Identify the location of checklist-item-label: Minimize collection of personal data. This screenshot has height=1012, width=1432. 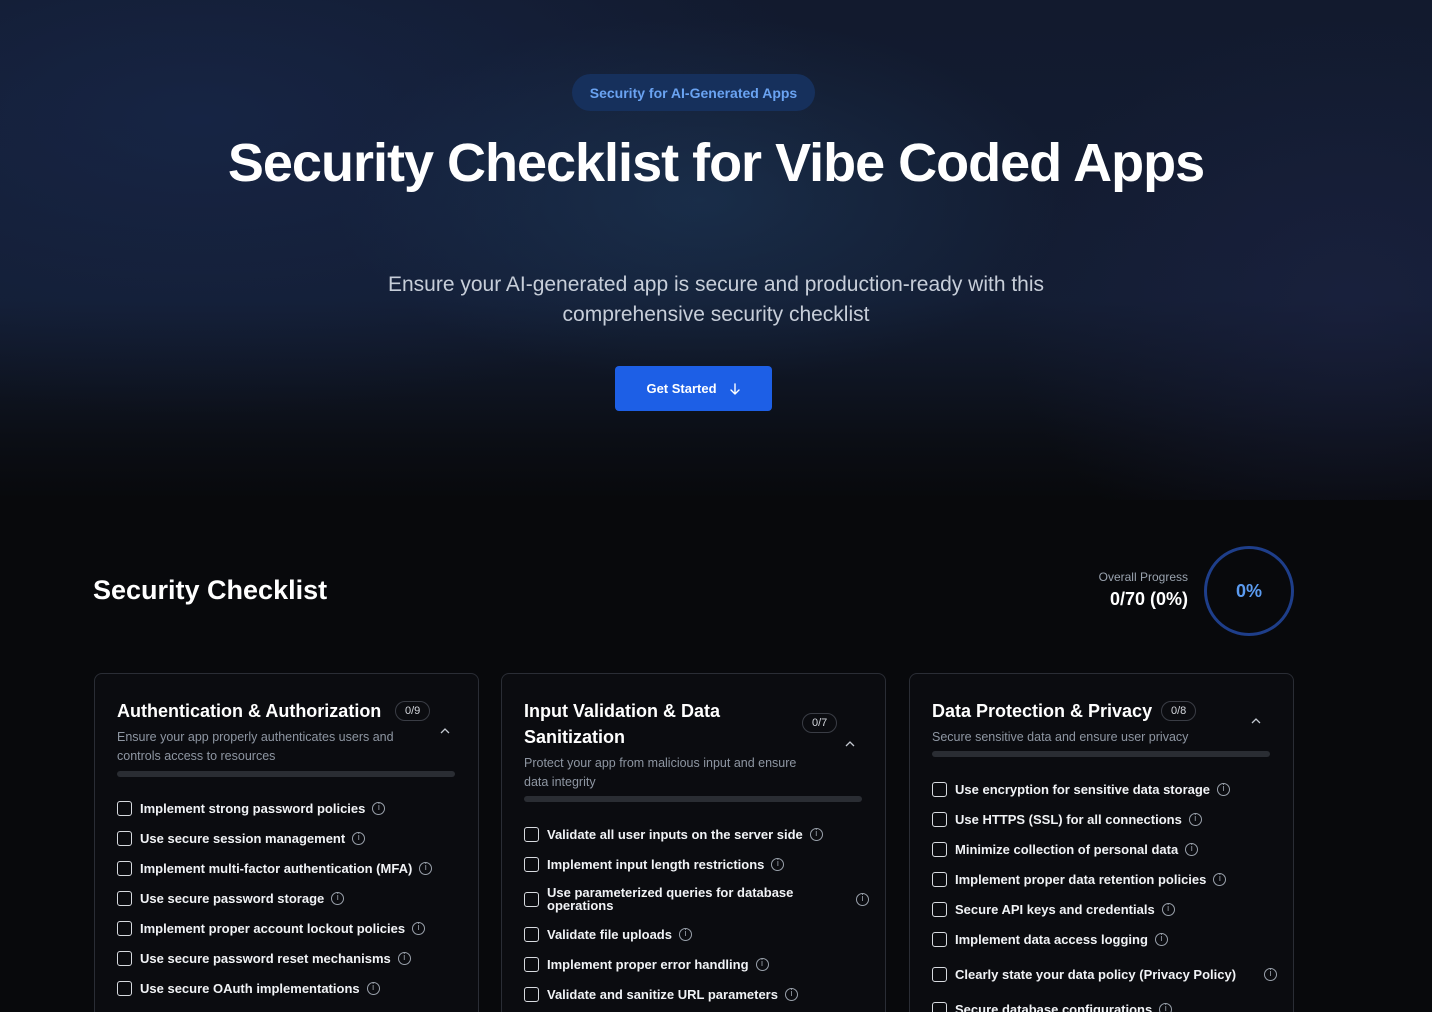
(1067, 849).